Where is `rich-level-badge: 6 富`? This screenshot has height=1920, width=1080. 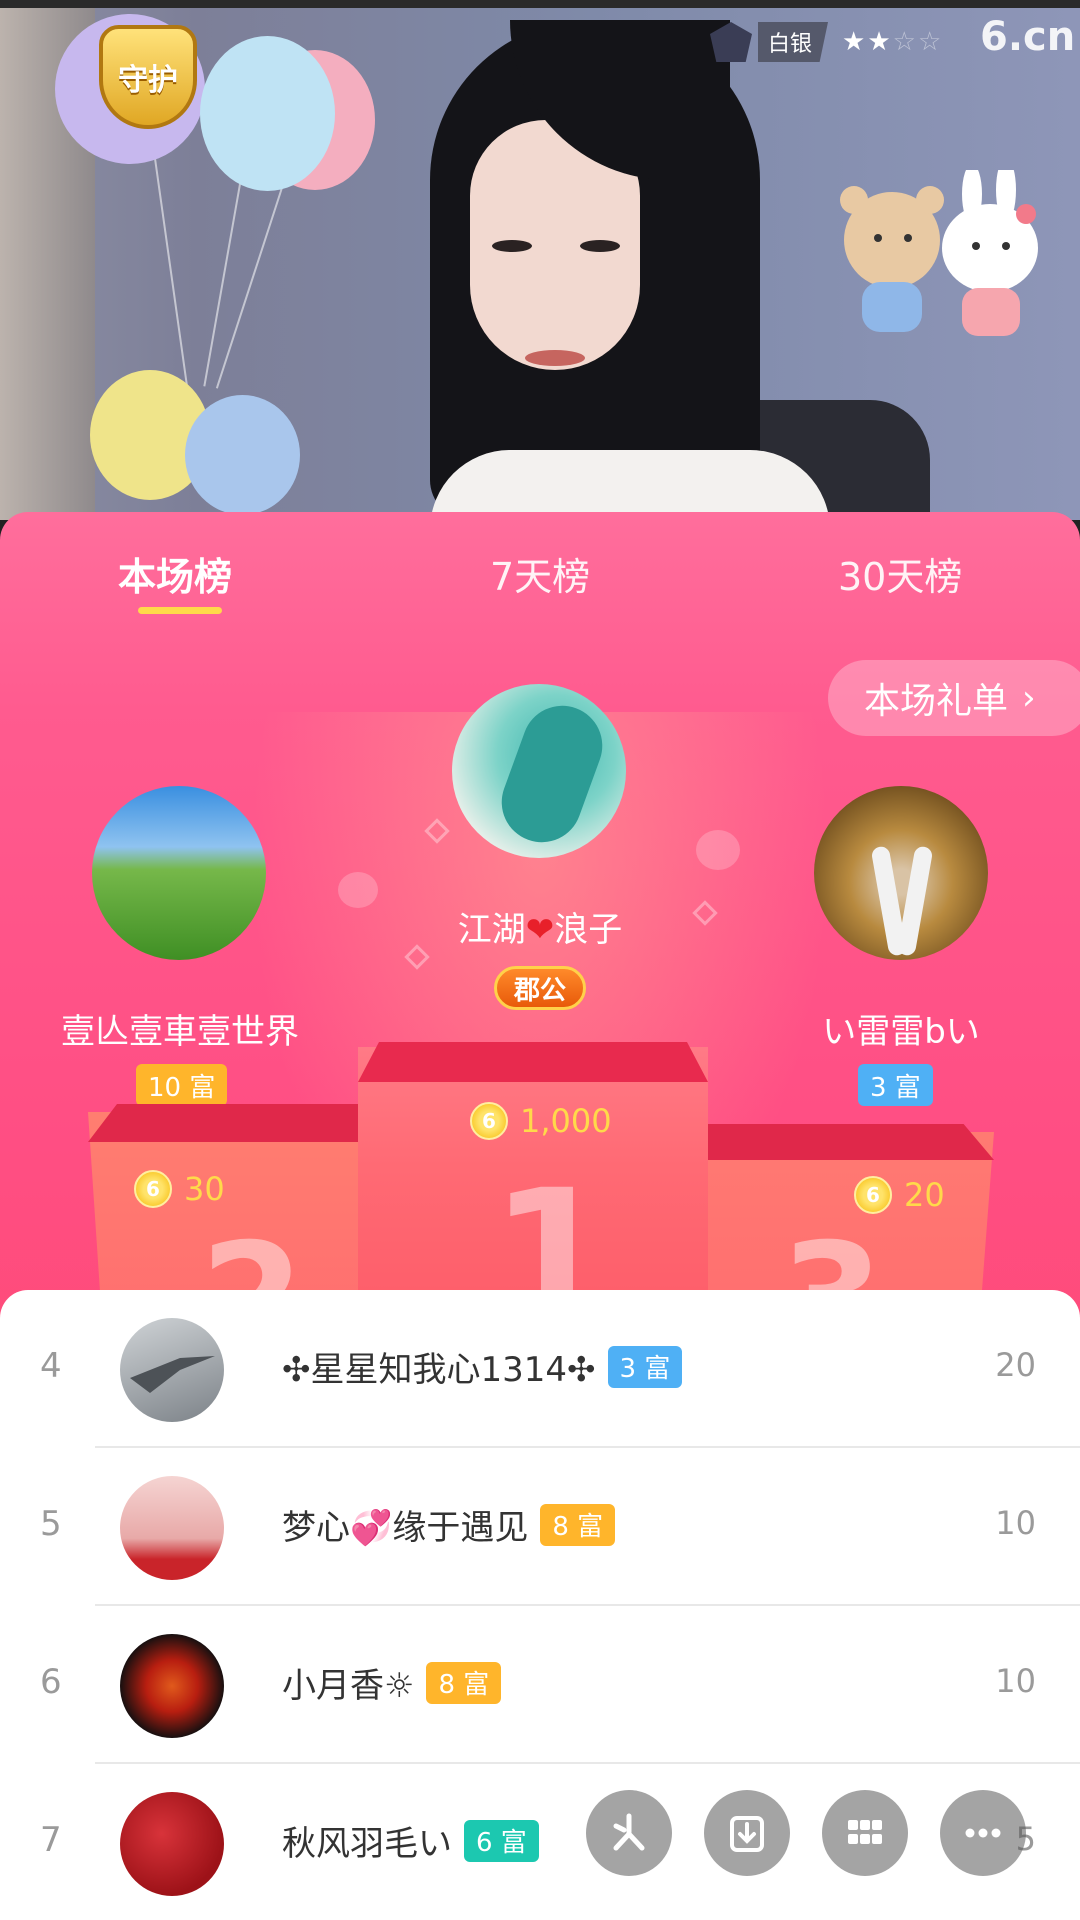 rich-level-badge: 6 富 is located at coordinates (501, 1840).